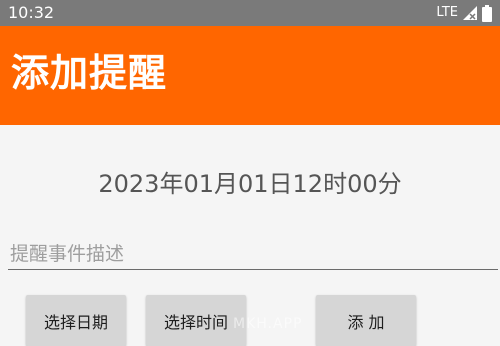  Describe the element at coordinates (31, 12) in the screenshot. I see `status-time: 10:32` at that location.